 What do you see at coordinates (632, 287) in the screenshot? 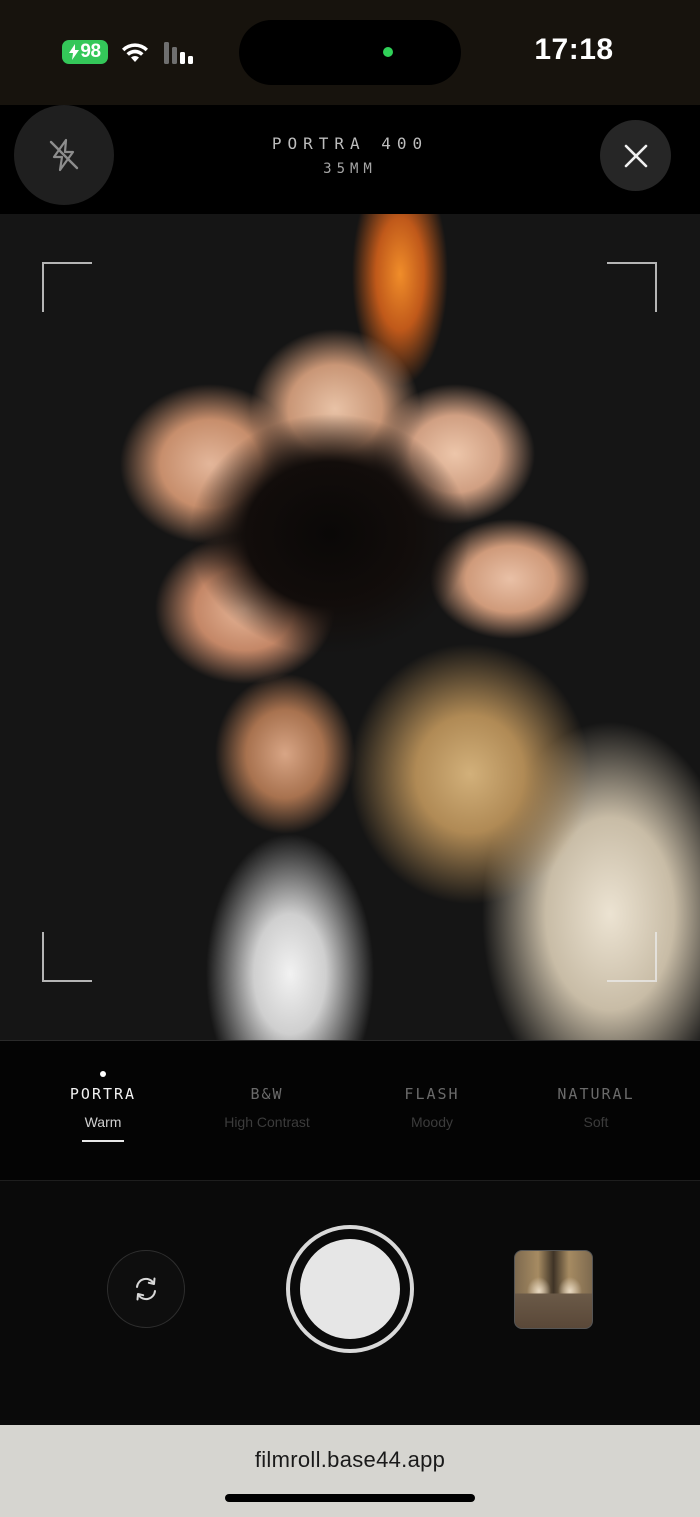
I see `frame-corner-top-right` at bounding box center [632, 287].